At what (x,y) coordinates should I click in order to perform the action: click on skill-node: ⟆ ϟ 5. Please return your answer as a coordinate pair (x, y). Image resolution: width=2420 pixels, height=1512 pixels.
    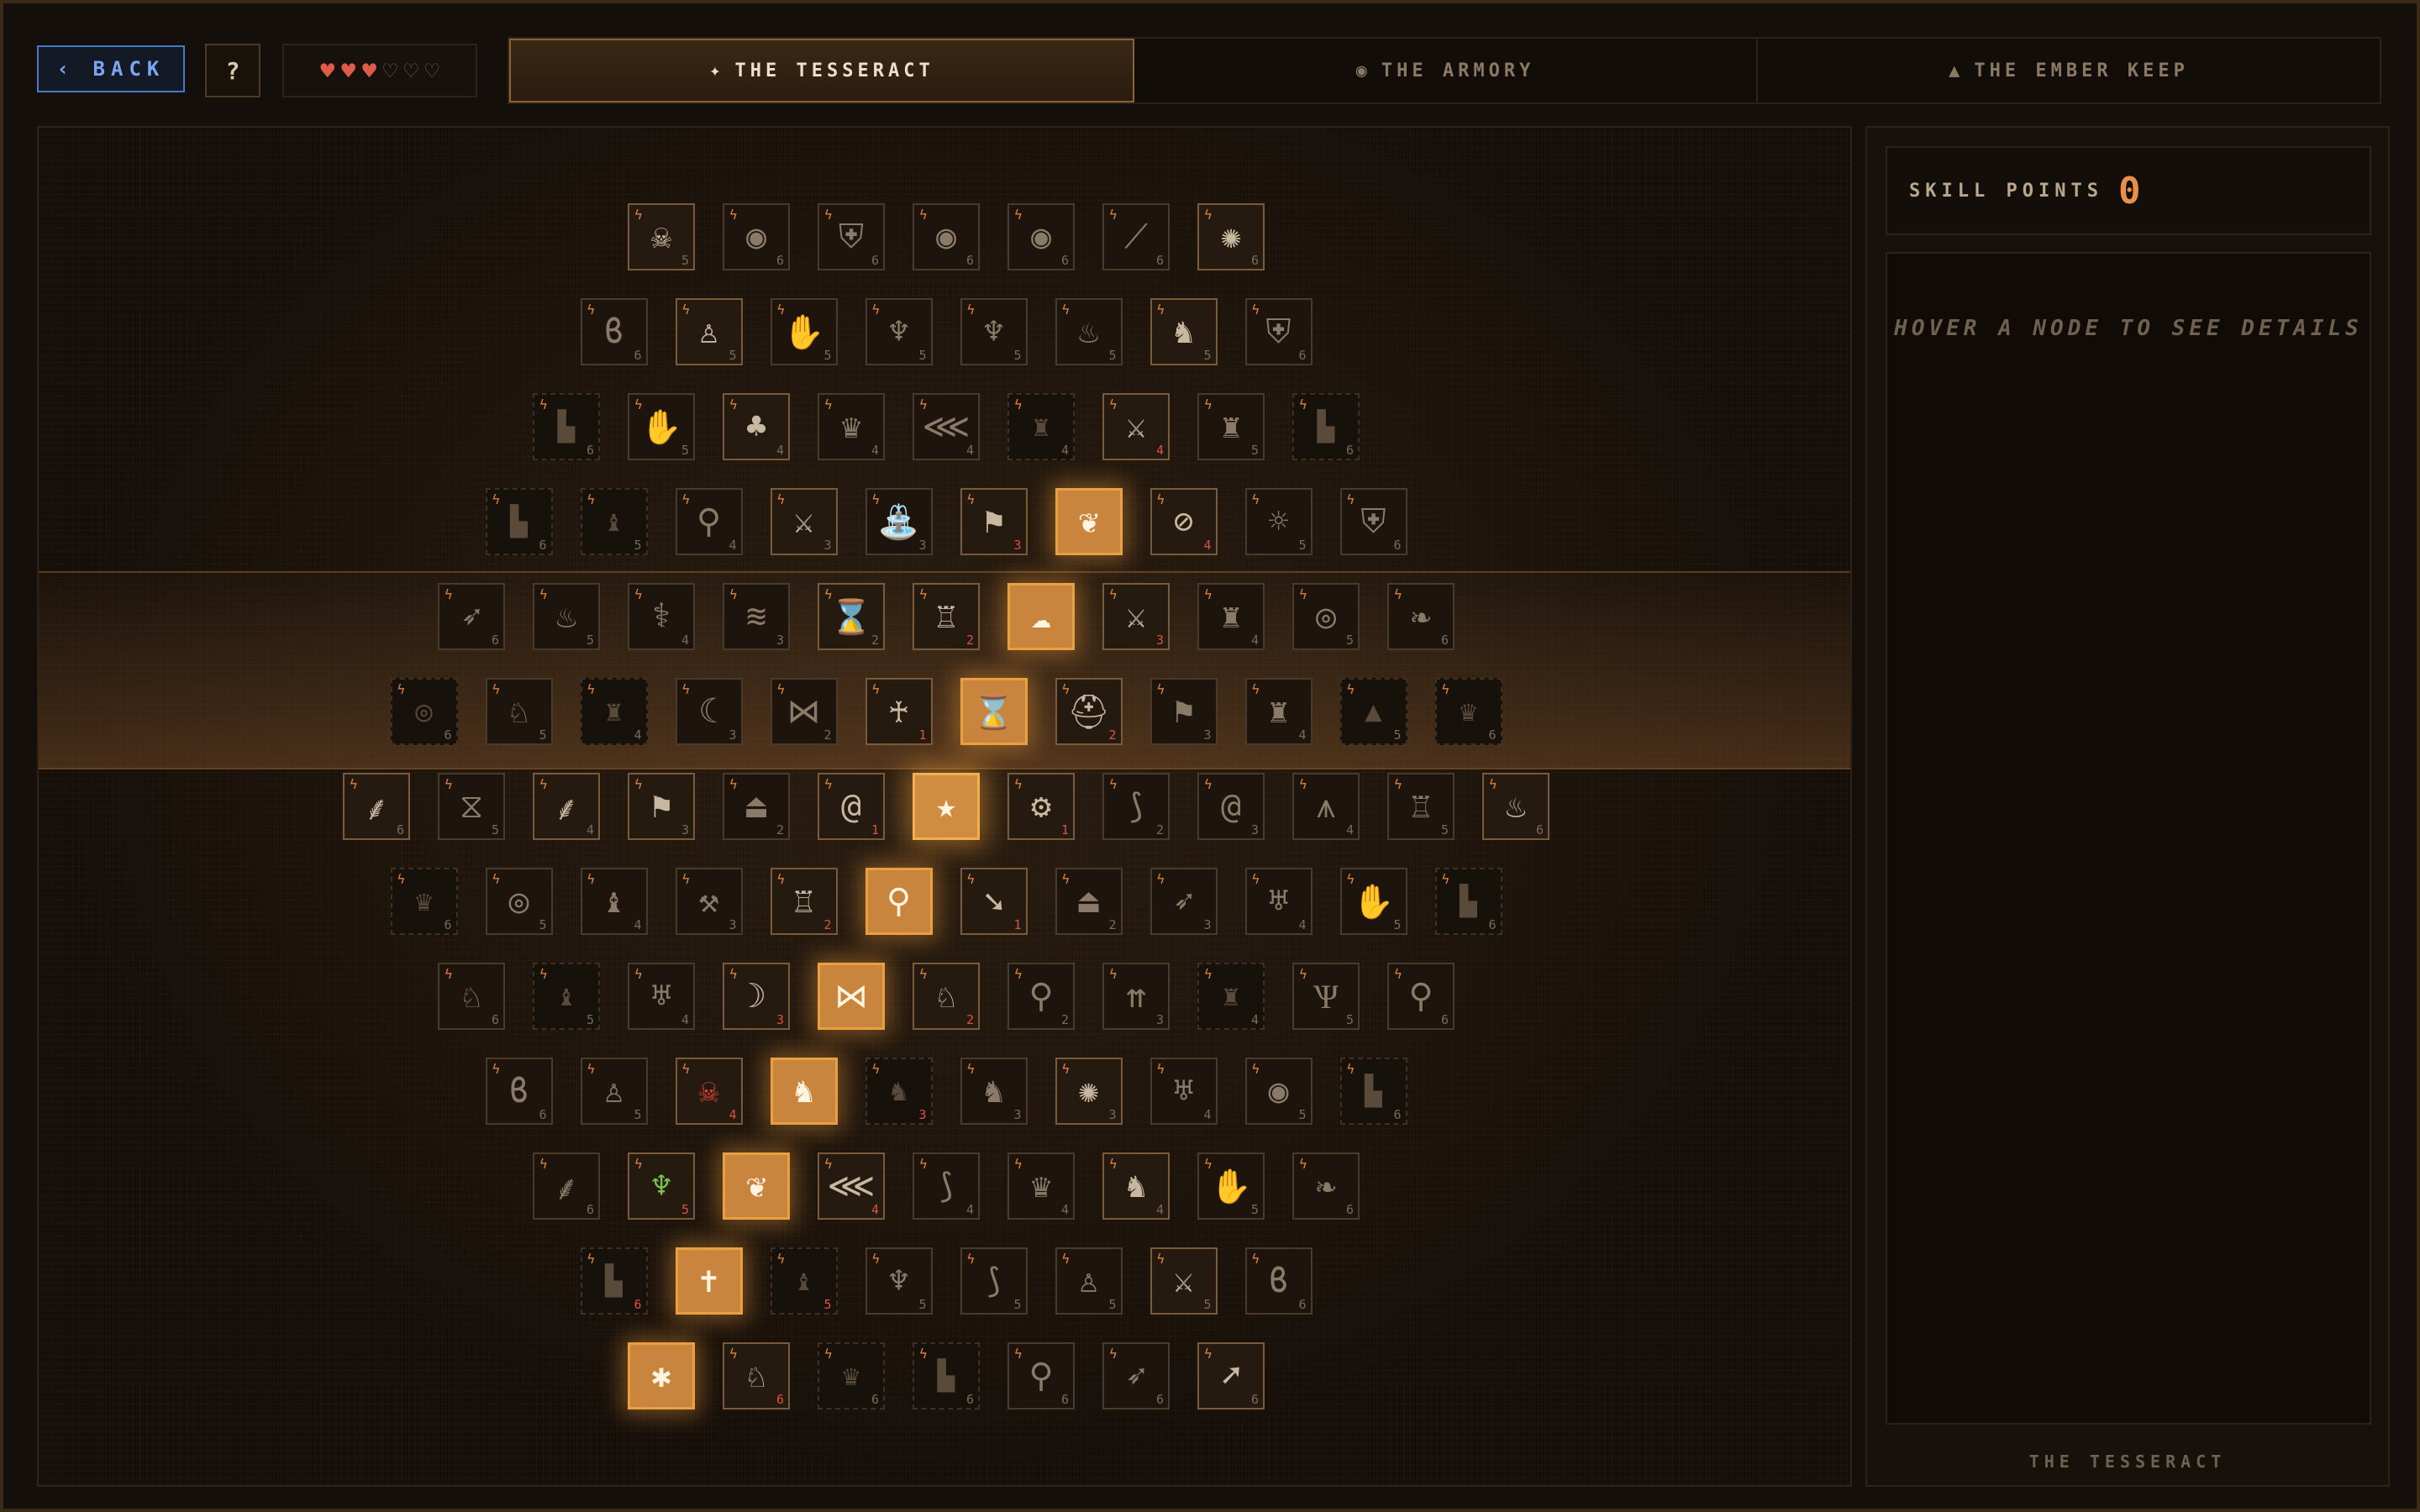
    Looking at the image, I should click on (994, 1281).